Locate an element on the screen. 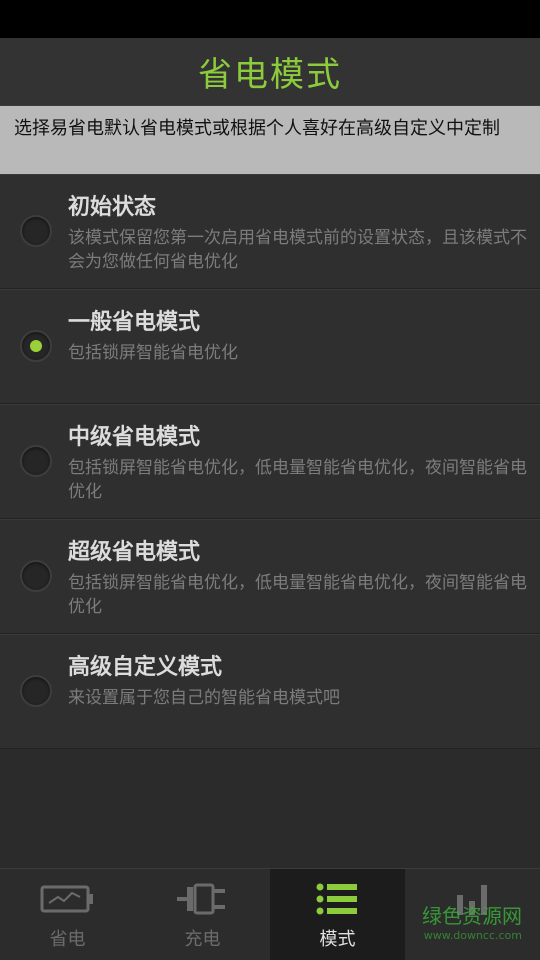 The width and height of the screenshot is (540, 960). mode-item-medium: 中级省电模式 包括锁屏智能省电优化，低电量智能省电优化，夜间智能省电优化 is located at coordinates (270, 461).